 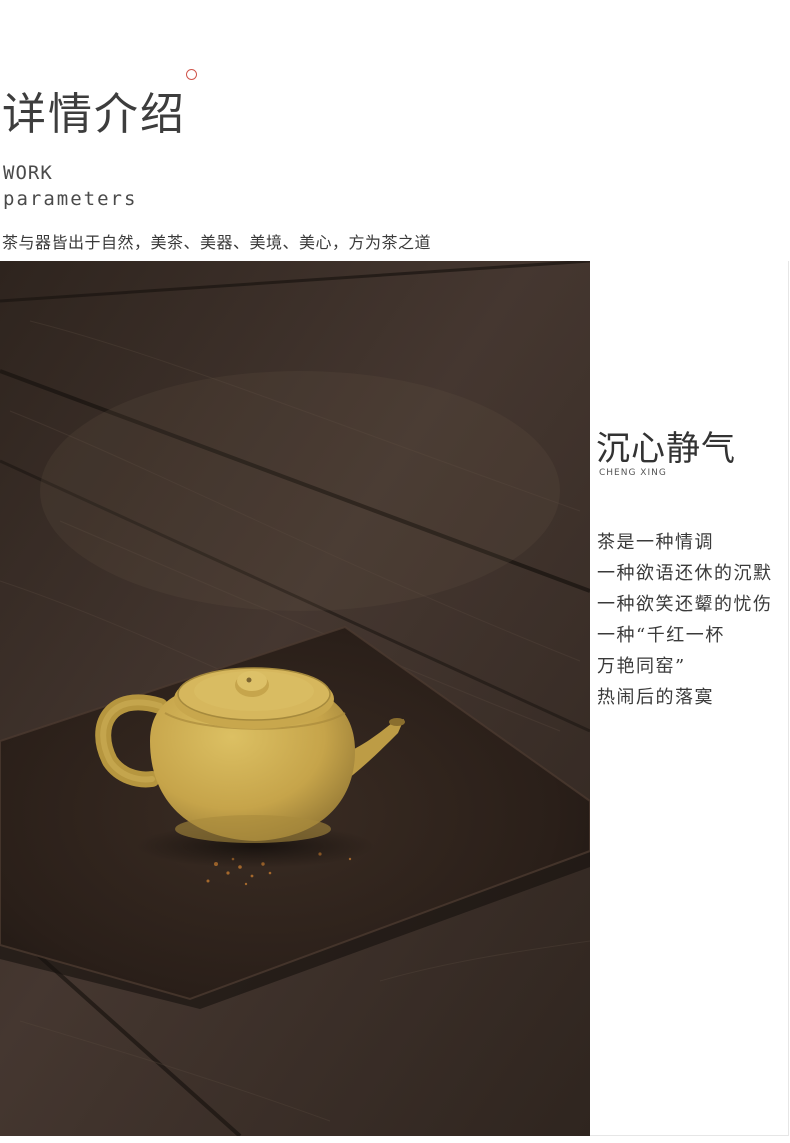 I want to click on poem-line: 万艳同窑”, so click(x=641, y=666).